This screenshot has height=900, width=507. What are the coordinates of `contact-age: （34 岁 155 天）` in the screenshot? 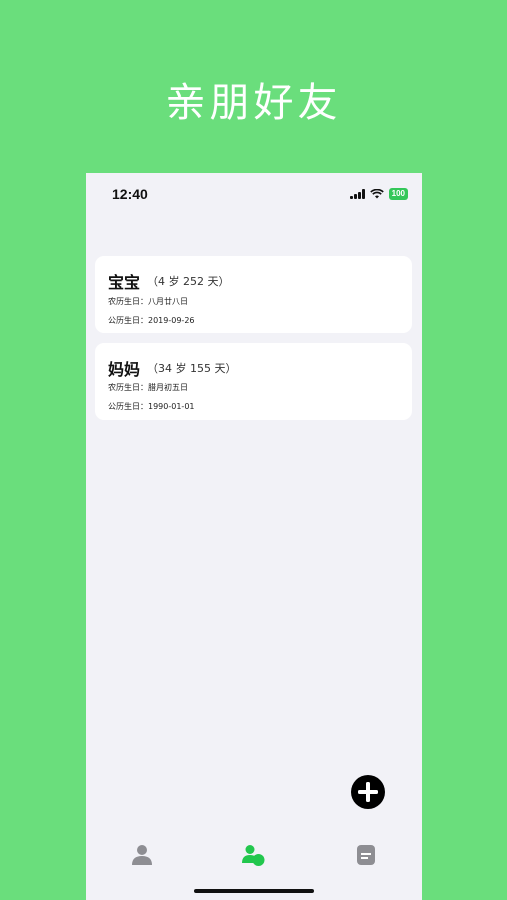 It's located at (192, 368).